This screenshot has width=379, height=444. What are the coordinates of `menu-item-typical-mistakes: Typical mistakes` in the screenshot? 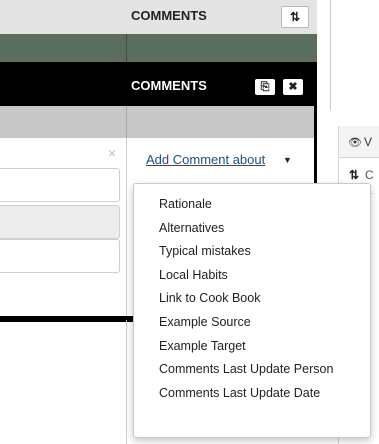 It's located at (252, 252).